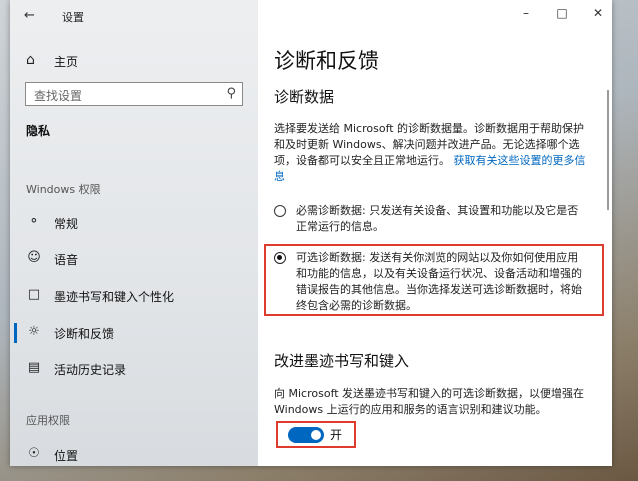 This screenshot has height=481, width=638. Describe the element at coordinates (63, 189) in the screenshot. I see `group-label-windows-permissions: Windows 权限` at that location.